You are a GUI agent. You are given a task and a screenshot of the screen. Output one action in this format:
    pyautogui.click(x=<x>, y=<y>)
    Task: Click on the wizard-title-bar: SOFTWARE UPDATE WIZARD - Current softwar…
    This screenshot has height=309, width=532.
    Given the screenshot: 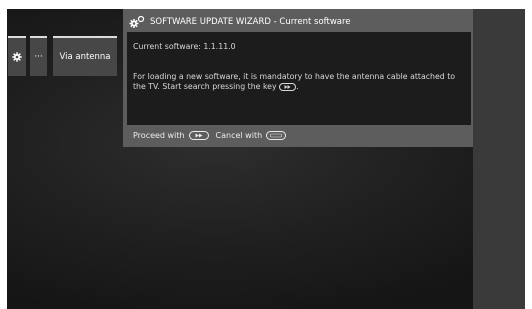 What is the action you would take?
    pyautogui.click(x=240, y=22)
    